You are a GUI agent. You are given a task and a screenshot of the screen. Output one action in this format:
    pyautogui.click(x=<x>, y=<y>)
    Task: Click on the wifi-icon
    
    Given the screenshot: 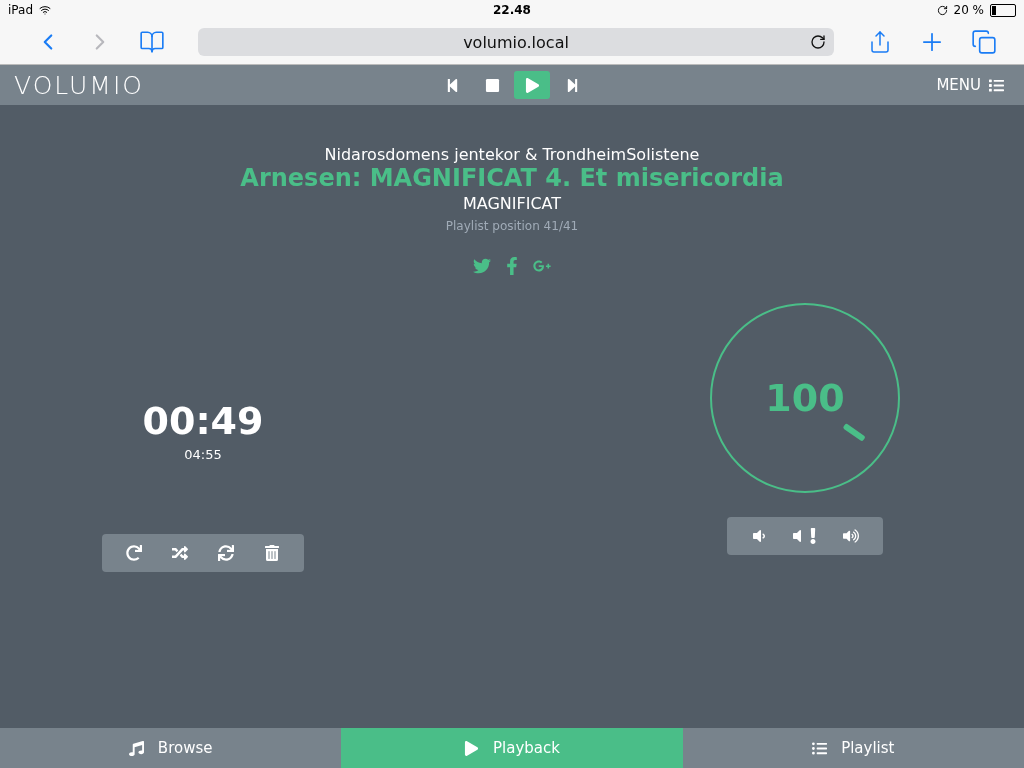 What is the action you would take?
    pyautogui.click(x=45, y=10)
    